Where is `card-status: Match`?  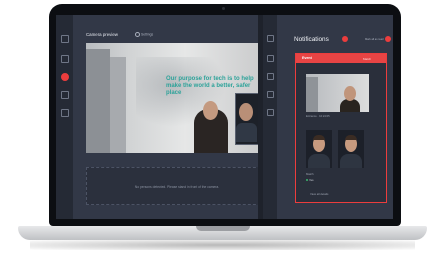 card-status: Match is located at coordinates (367, 58).